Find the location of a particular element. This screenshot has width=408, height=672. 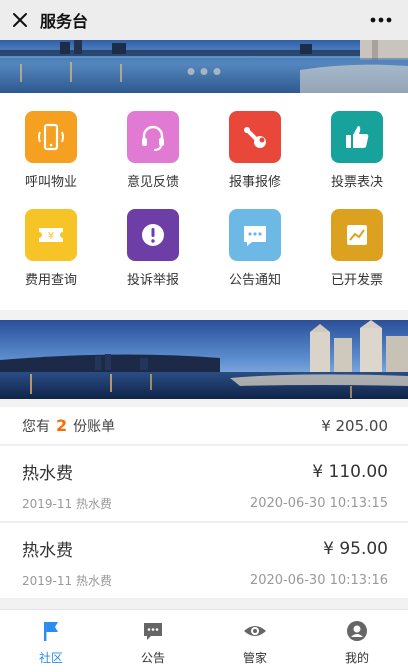

tab-label: 社区 is located at coordinates (50, 658).